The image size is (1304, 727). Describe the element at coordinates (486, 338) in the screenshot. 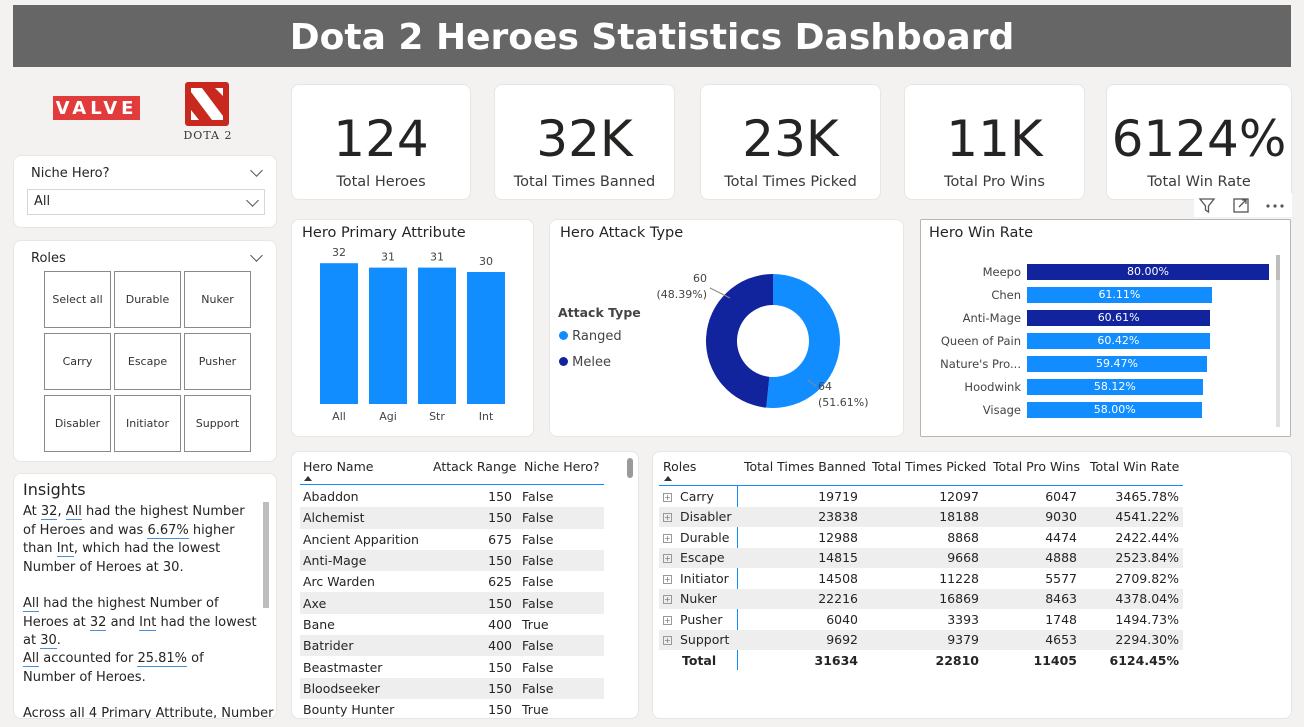

I see `bar-int` at that location.